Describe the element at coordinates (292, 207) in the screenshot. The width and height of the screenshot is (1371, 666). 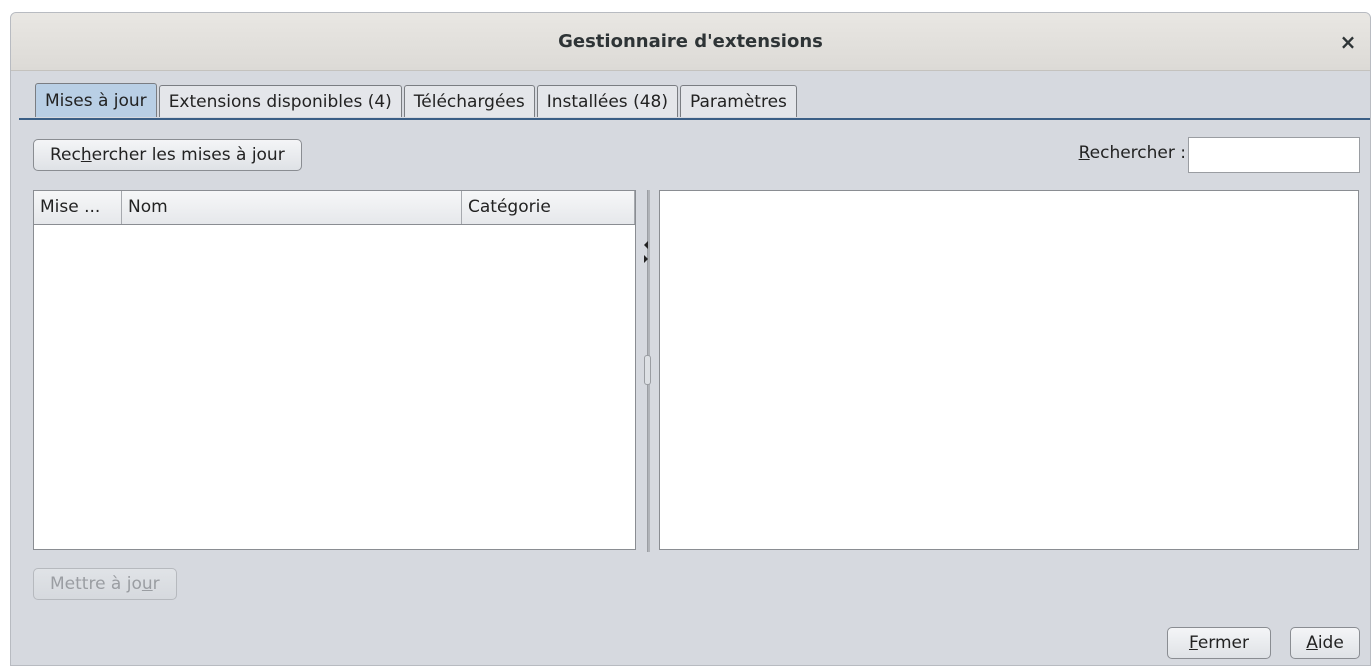
I see `column-header-name: Nom` at that location.